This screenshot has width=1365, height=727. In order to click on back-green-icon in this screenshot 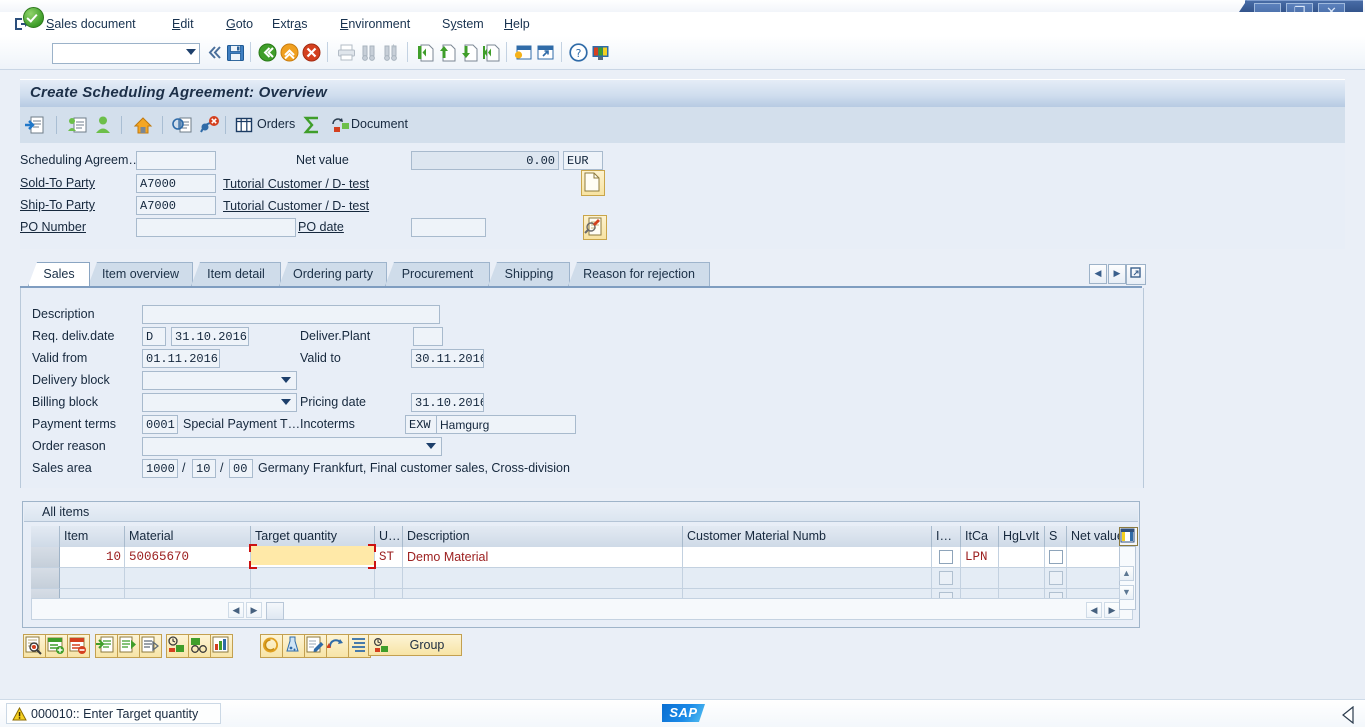, I will do `click(267, 52)`.